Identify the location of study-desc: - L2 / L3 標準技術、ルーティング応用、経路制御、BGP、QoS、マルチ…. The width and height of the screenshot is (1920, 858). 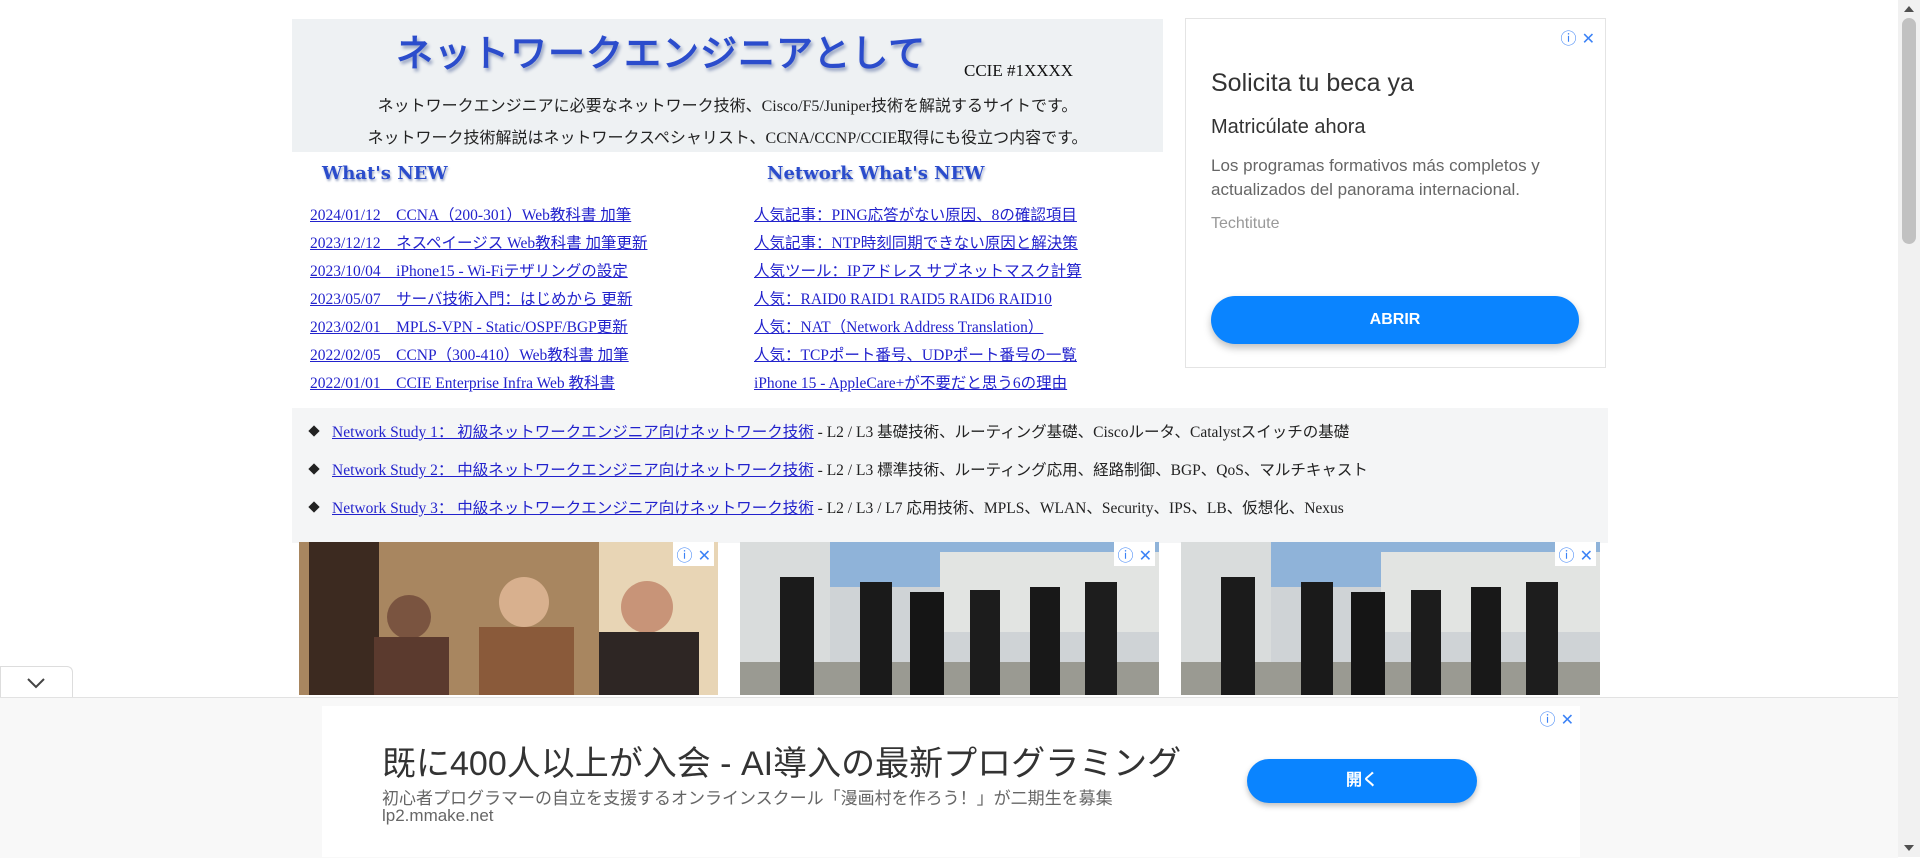
(1090, 470).